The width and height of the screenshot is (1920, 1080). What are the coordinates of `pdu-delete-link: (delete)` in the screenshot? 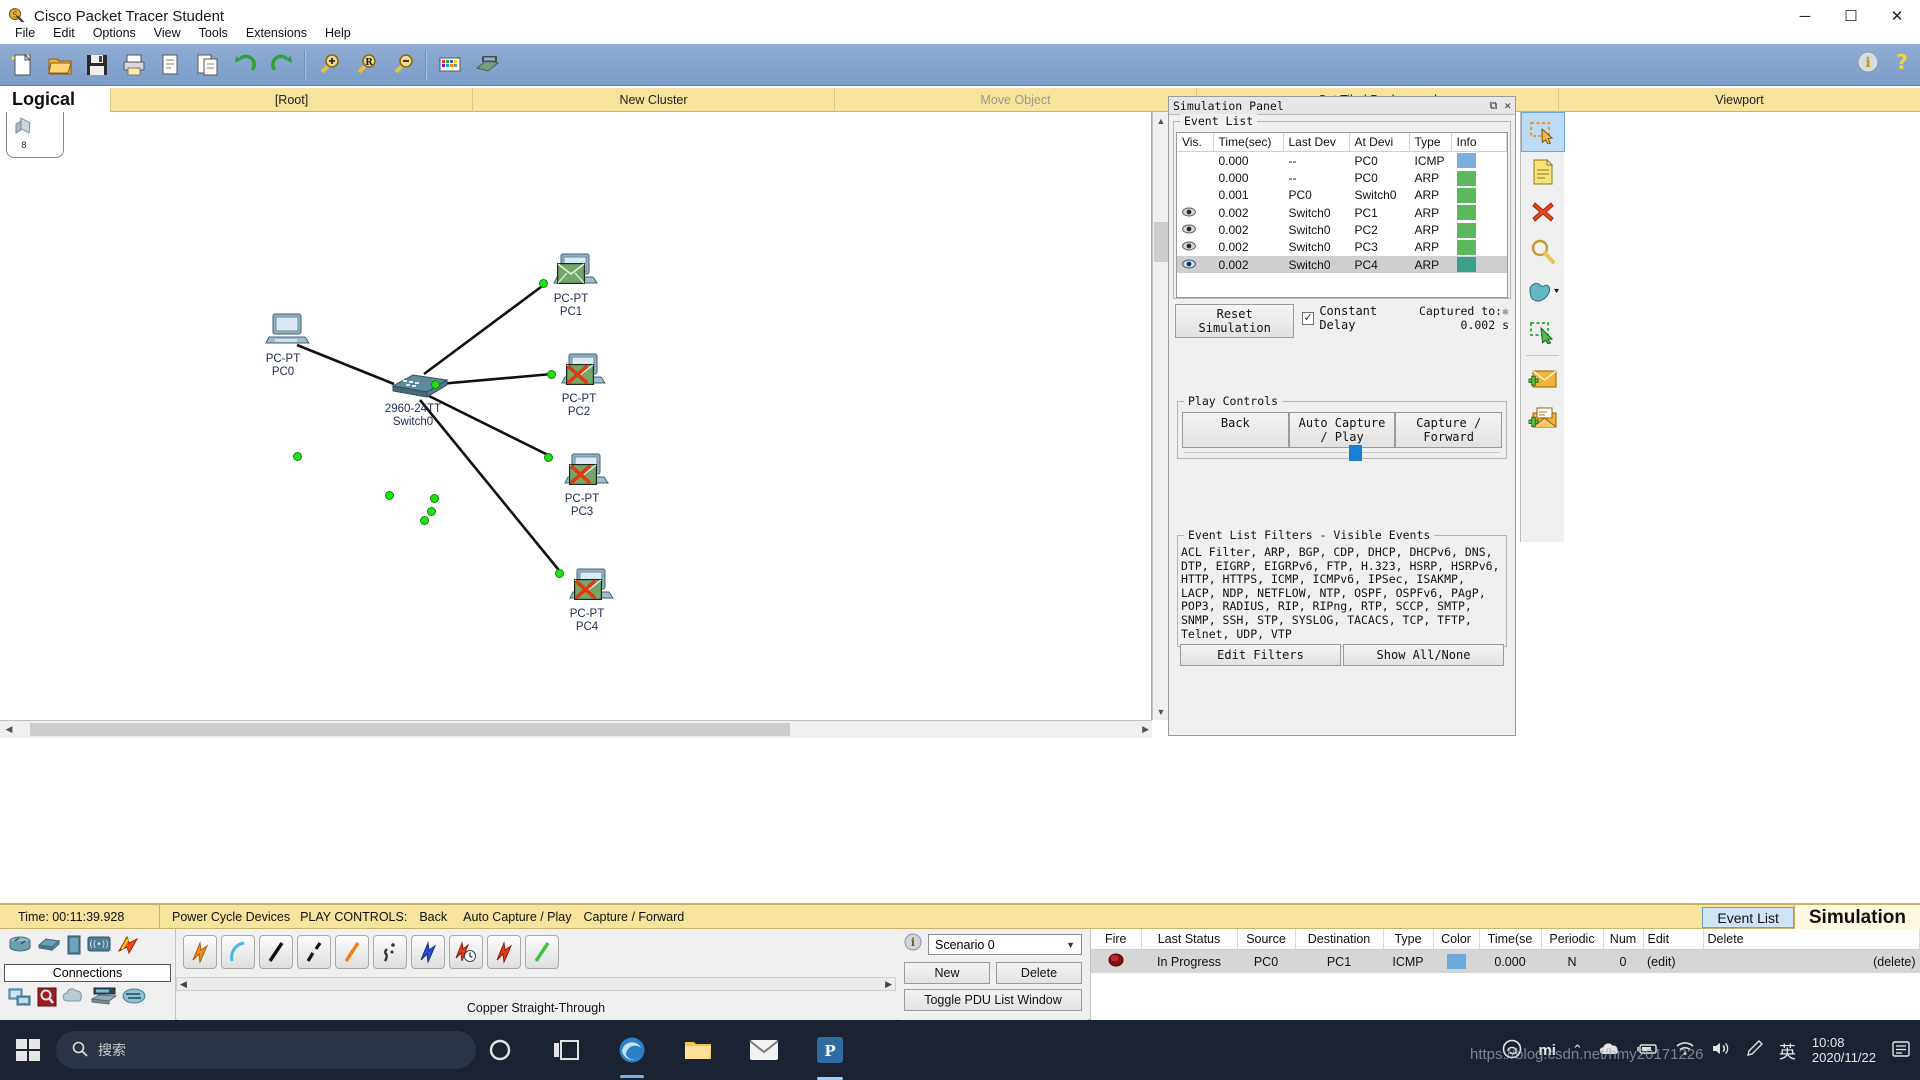 It's located at (1811, 961).